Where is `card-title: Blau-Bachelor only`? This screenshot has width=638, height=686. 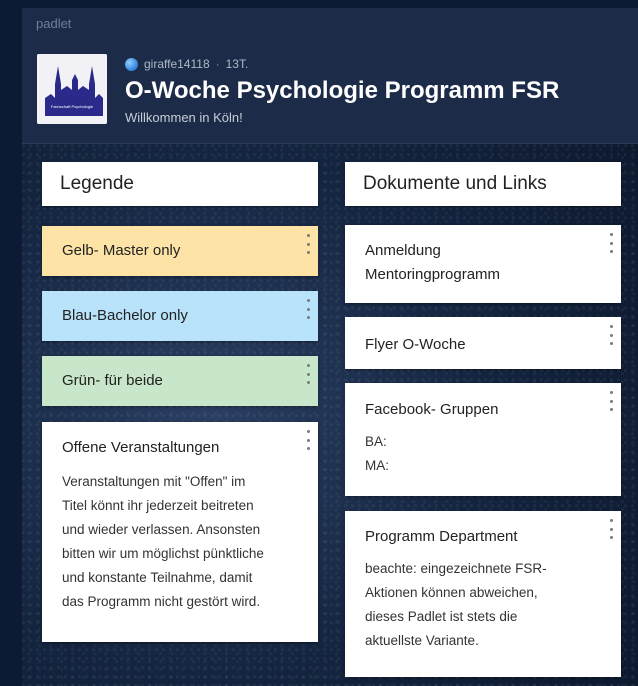 card-title: Blau-Bachelor only is located at coordinates (125, 315).